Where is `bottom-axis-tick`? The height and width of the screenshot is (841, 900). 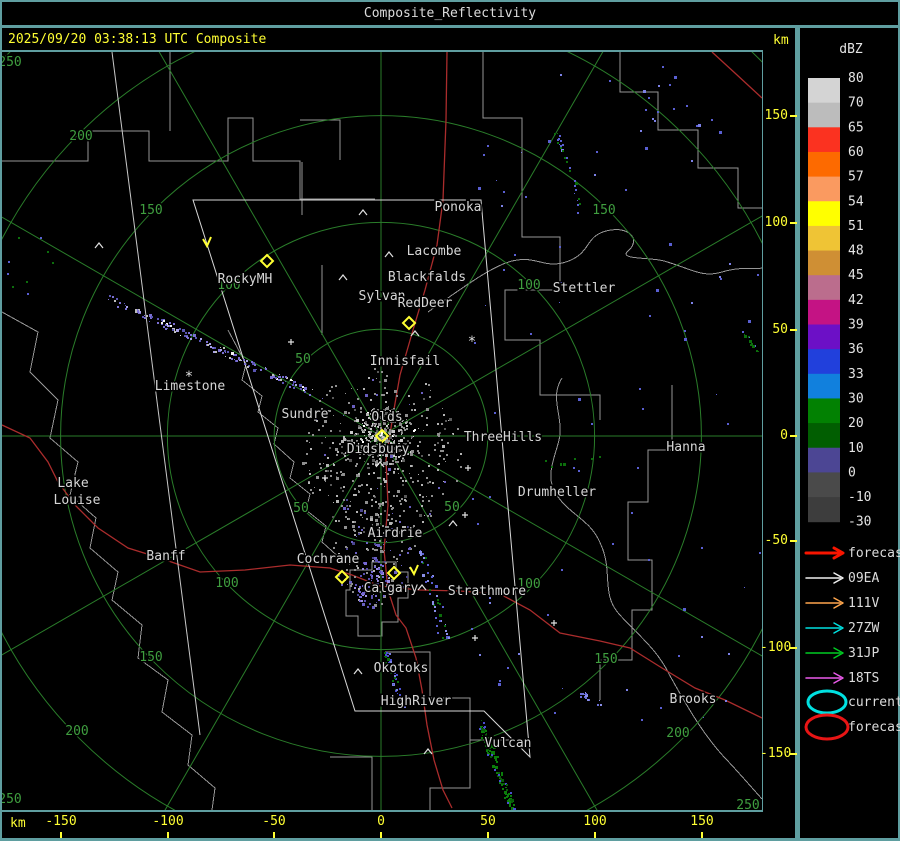 bottom-axis-tick is located at coordinates (274, 835).